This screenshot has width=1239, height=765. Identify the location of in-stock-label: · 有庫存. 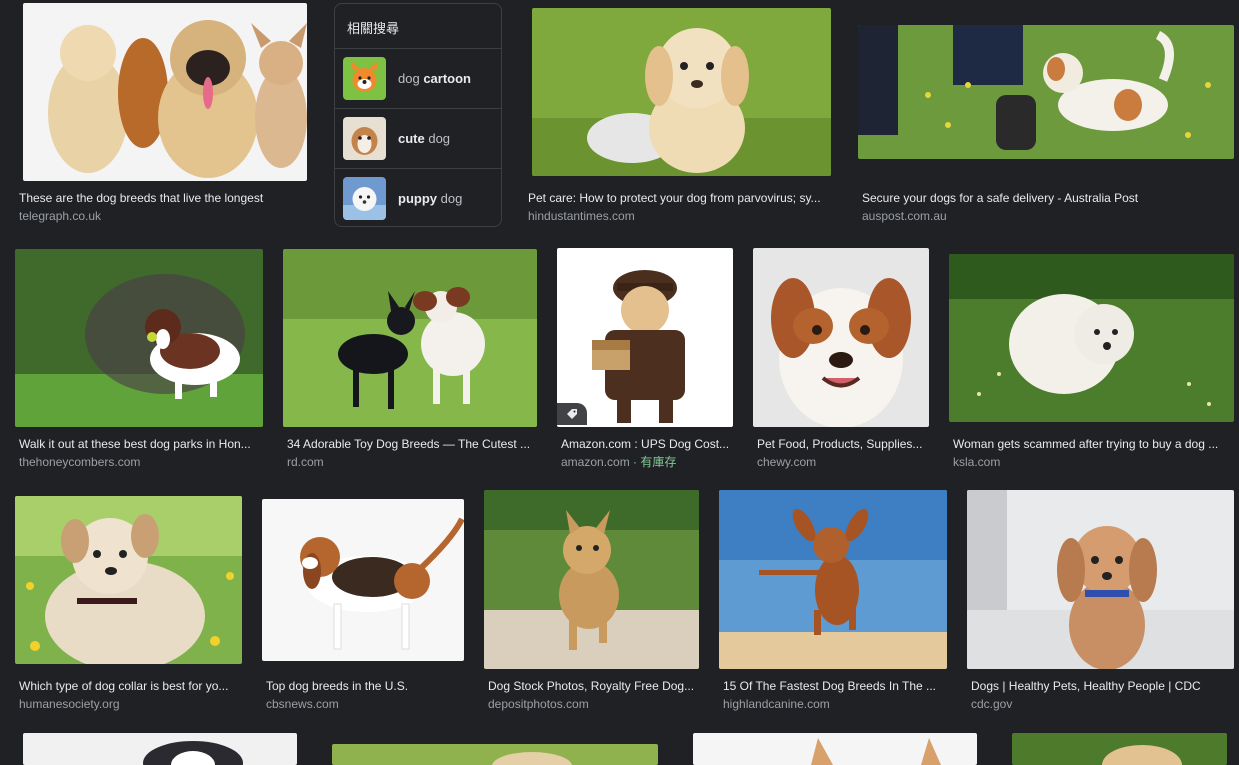
(655, 462).